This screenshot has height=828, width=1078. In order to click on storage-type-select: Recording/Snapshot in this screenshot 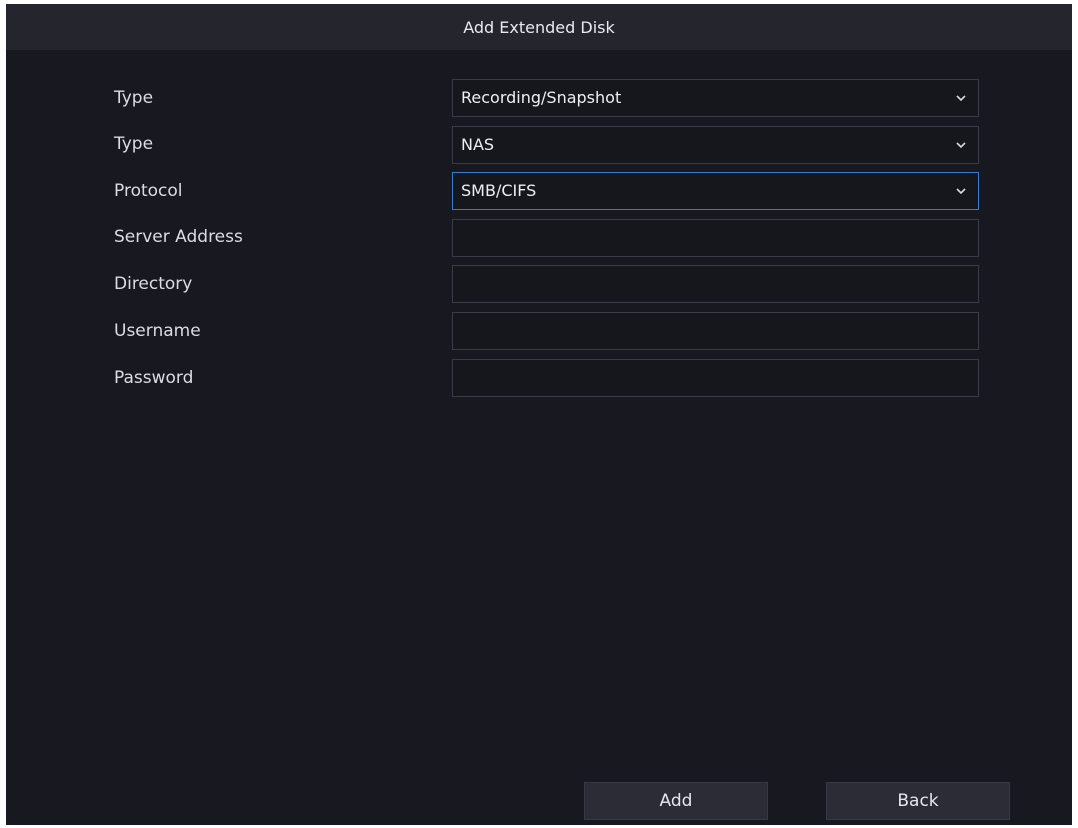, I will do `click(715, 98)`.